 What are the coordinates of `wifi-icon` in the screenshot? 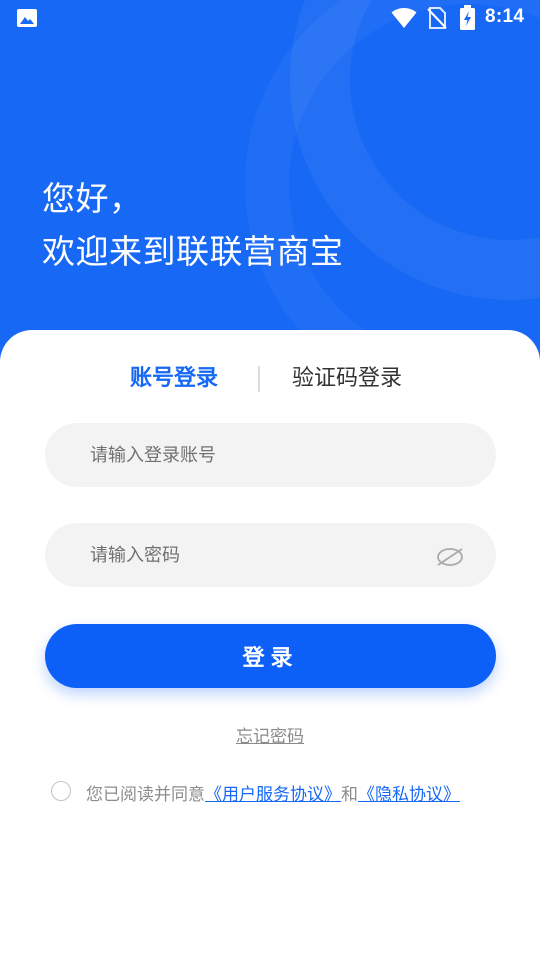 It's located at (404, 18).